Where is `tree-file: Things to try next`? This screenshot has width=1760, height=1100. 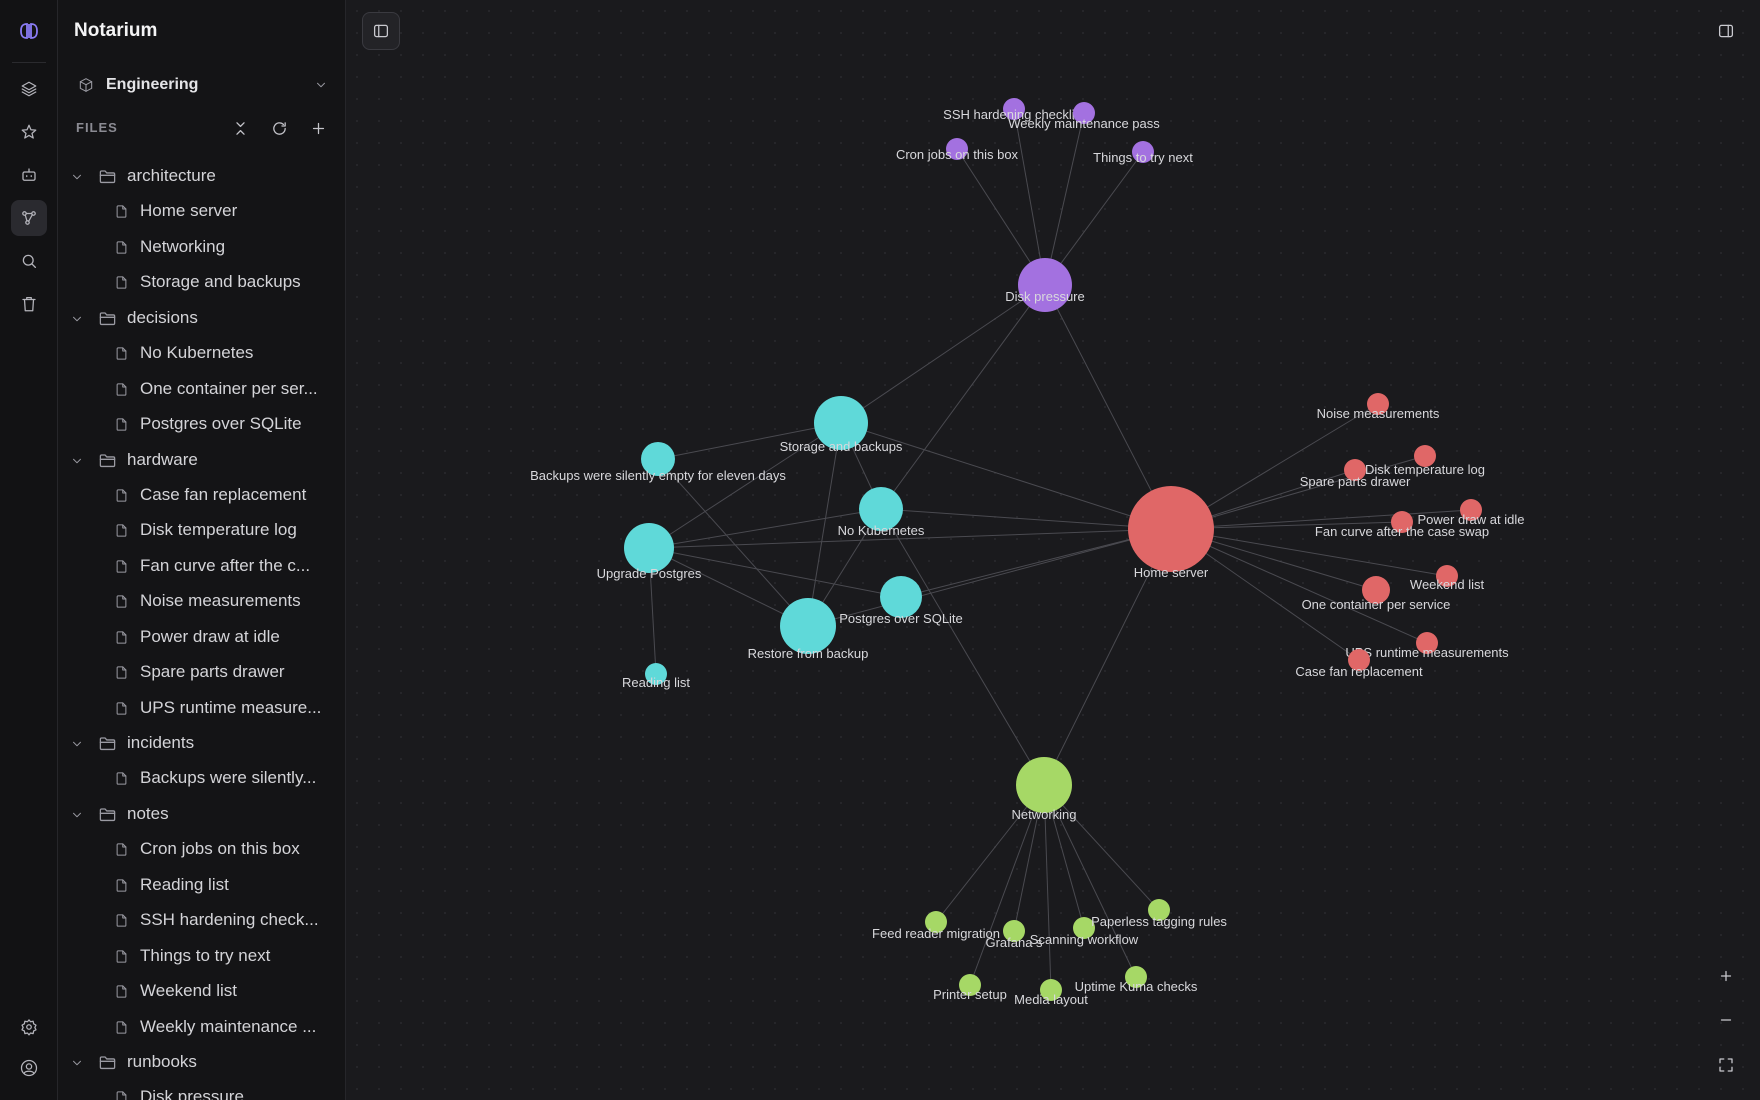
tree-file: Things to try next is located at coordinates (201, 956).